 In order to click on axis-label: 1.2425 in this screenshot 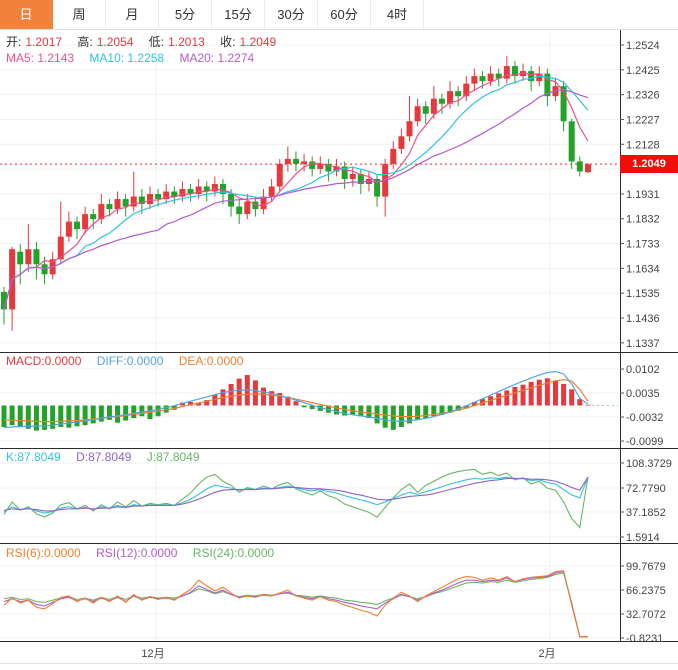, I will do `click(643, 71)`.